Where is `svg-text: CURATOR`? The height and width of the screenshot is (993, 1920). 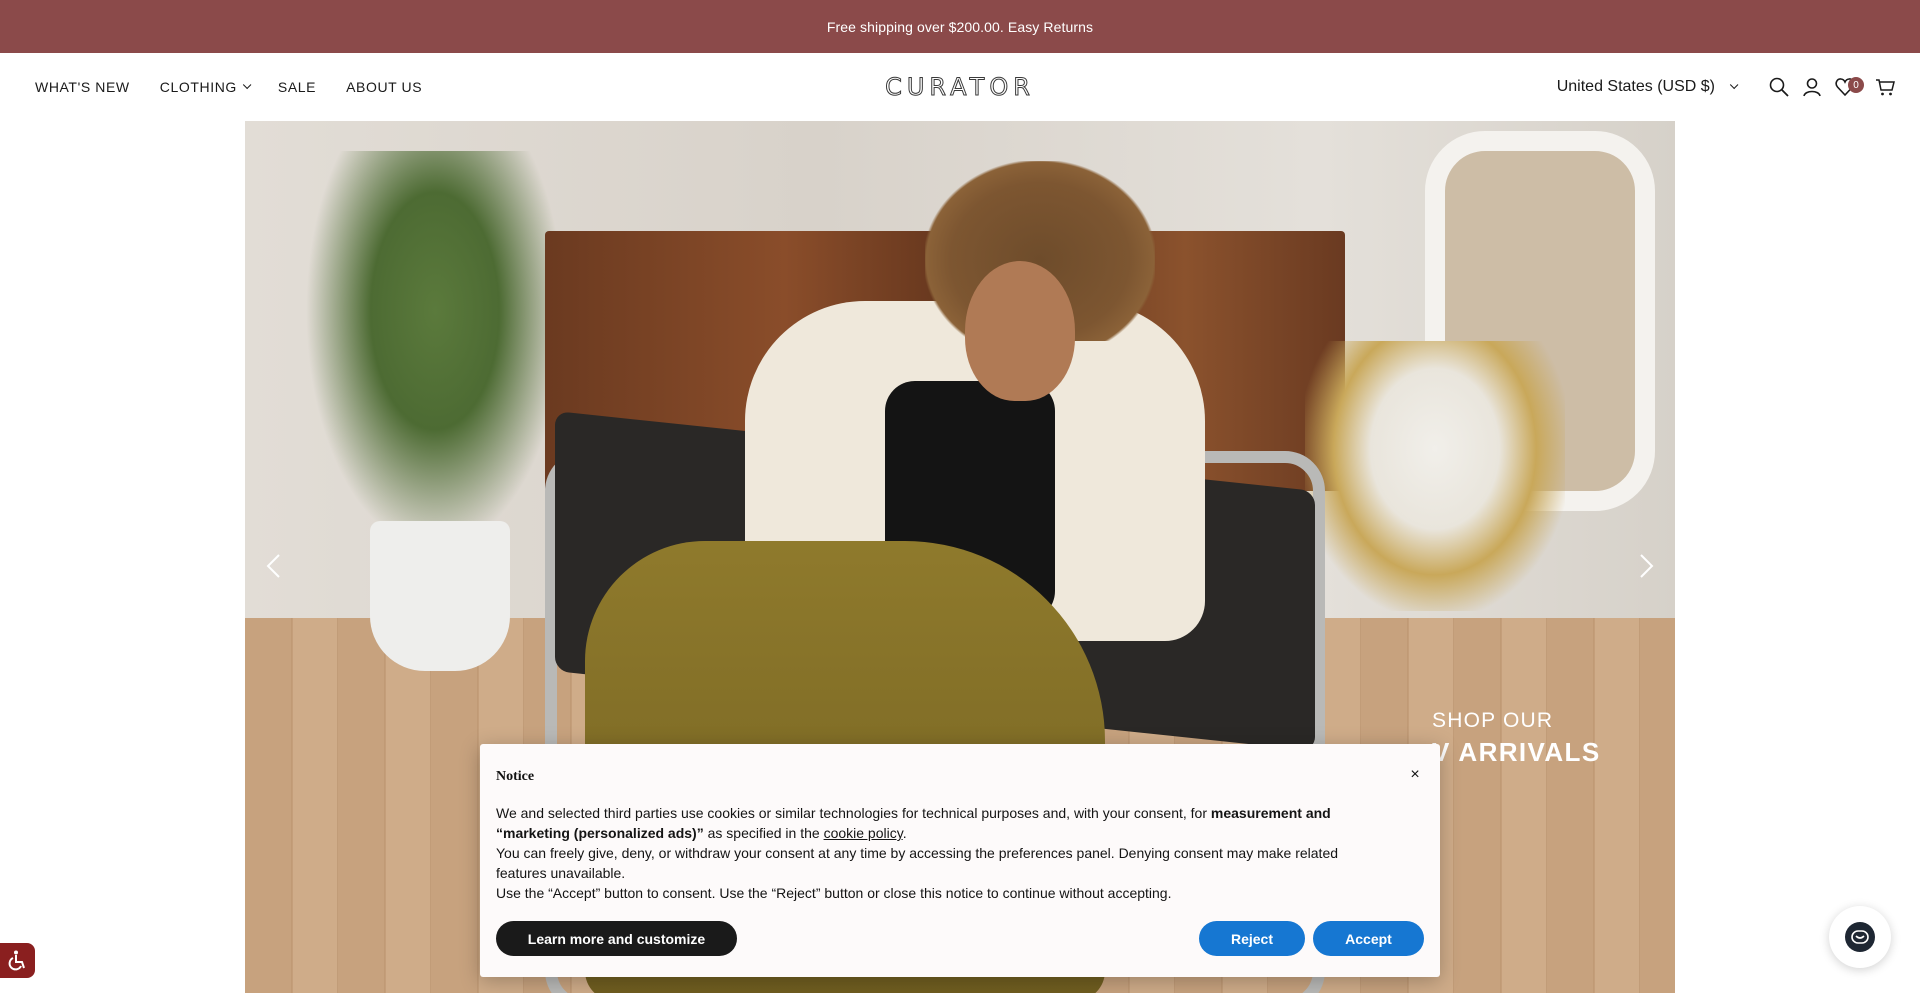 svg-text: CURATOR is located at coordinates (960, 87).